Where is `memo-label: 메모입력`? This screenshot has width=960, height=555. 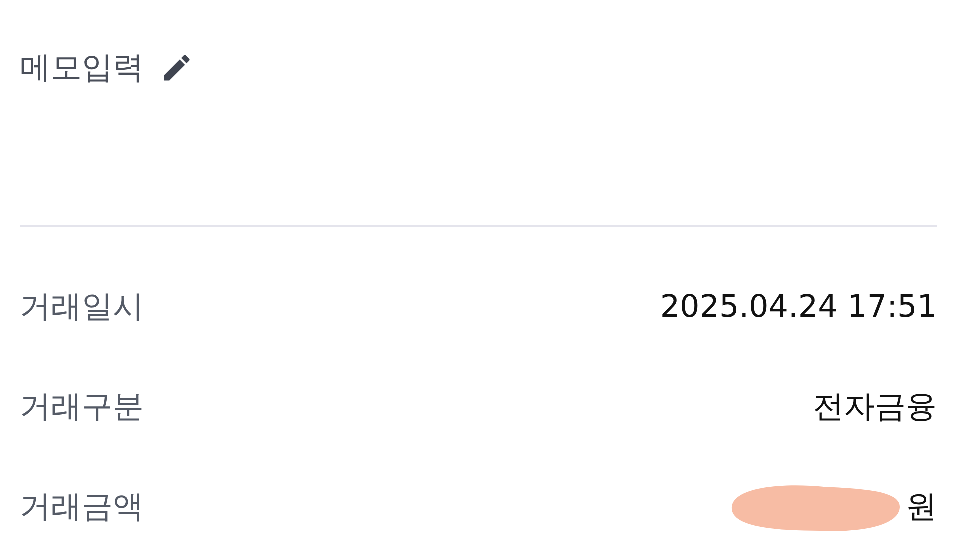
memo-label: 메모입력 is located at coordinates (82, 68).